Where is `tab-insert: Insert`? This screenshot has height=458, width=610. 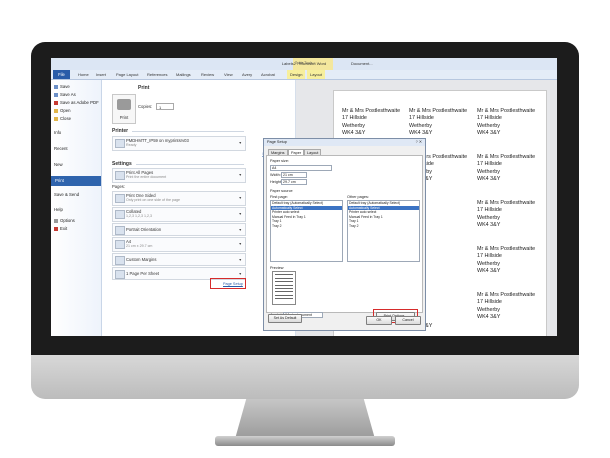
tab-insert: Insert is located at coordinates (101, 74).